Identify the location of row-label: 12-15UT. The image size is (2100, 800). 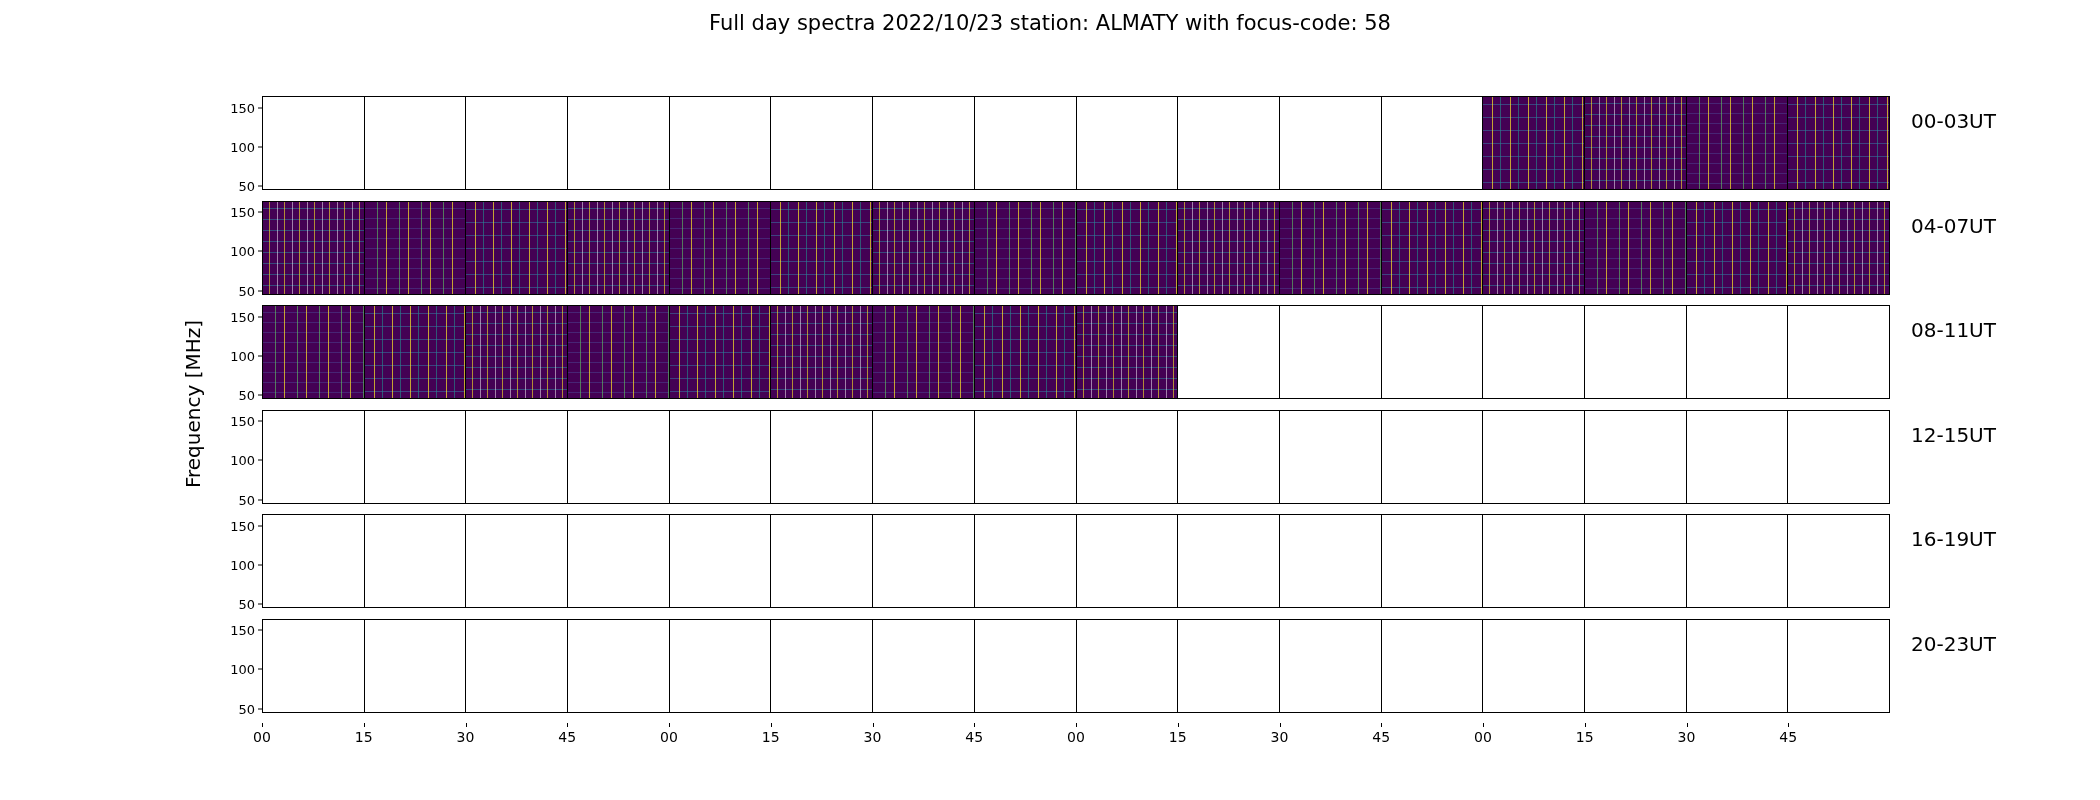
(1953, 434).